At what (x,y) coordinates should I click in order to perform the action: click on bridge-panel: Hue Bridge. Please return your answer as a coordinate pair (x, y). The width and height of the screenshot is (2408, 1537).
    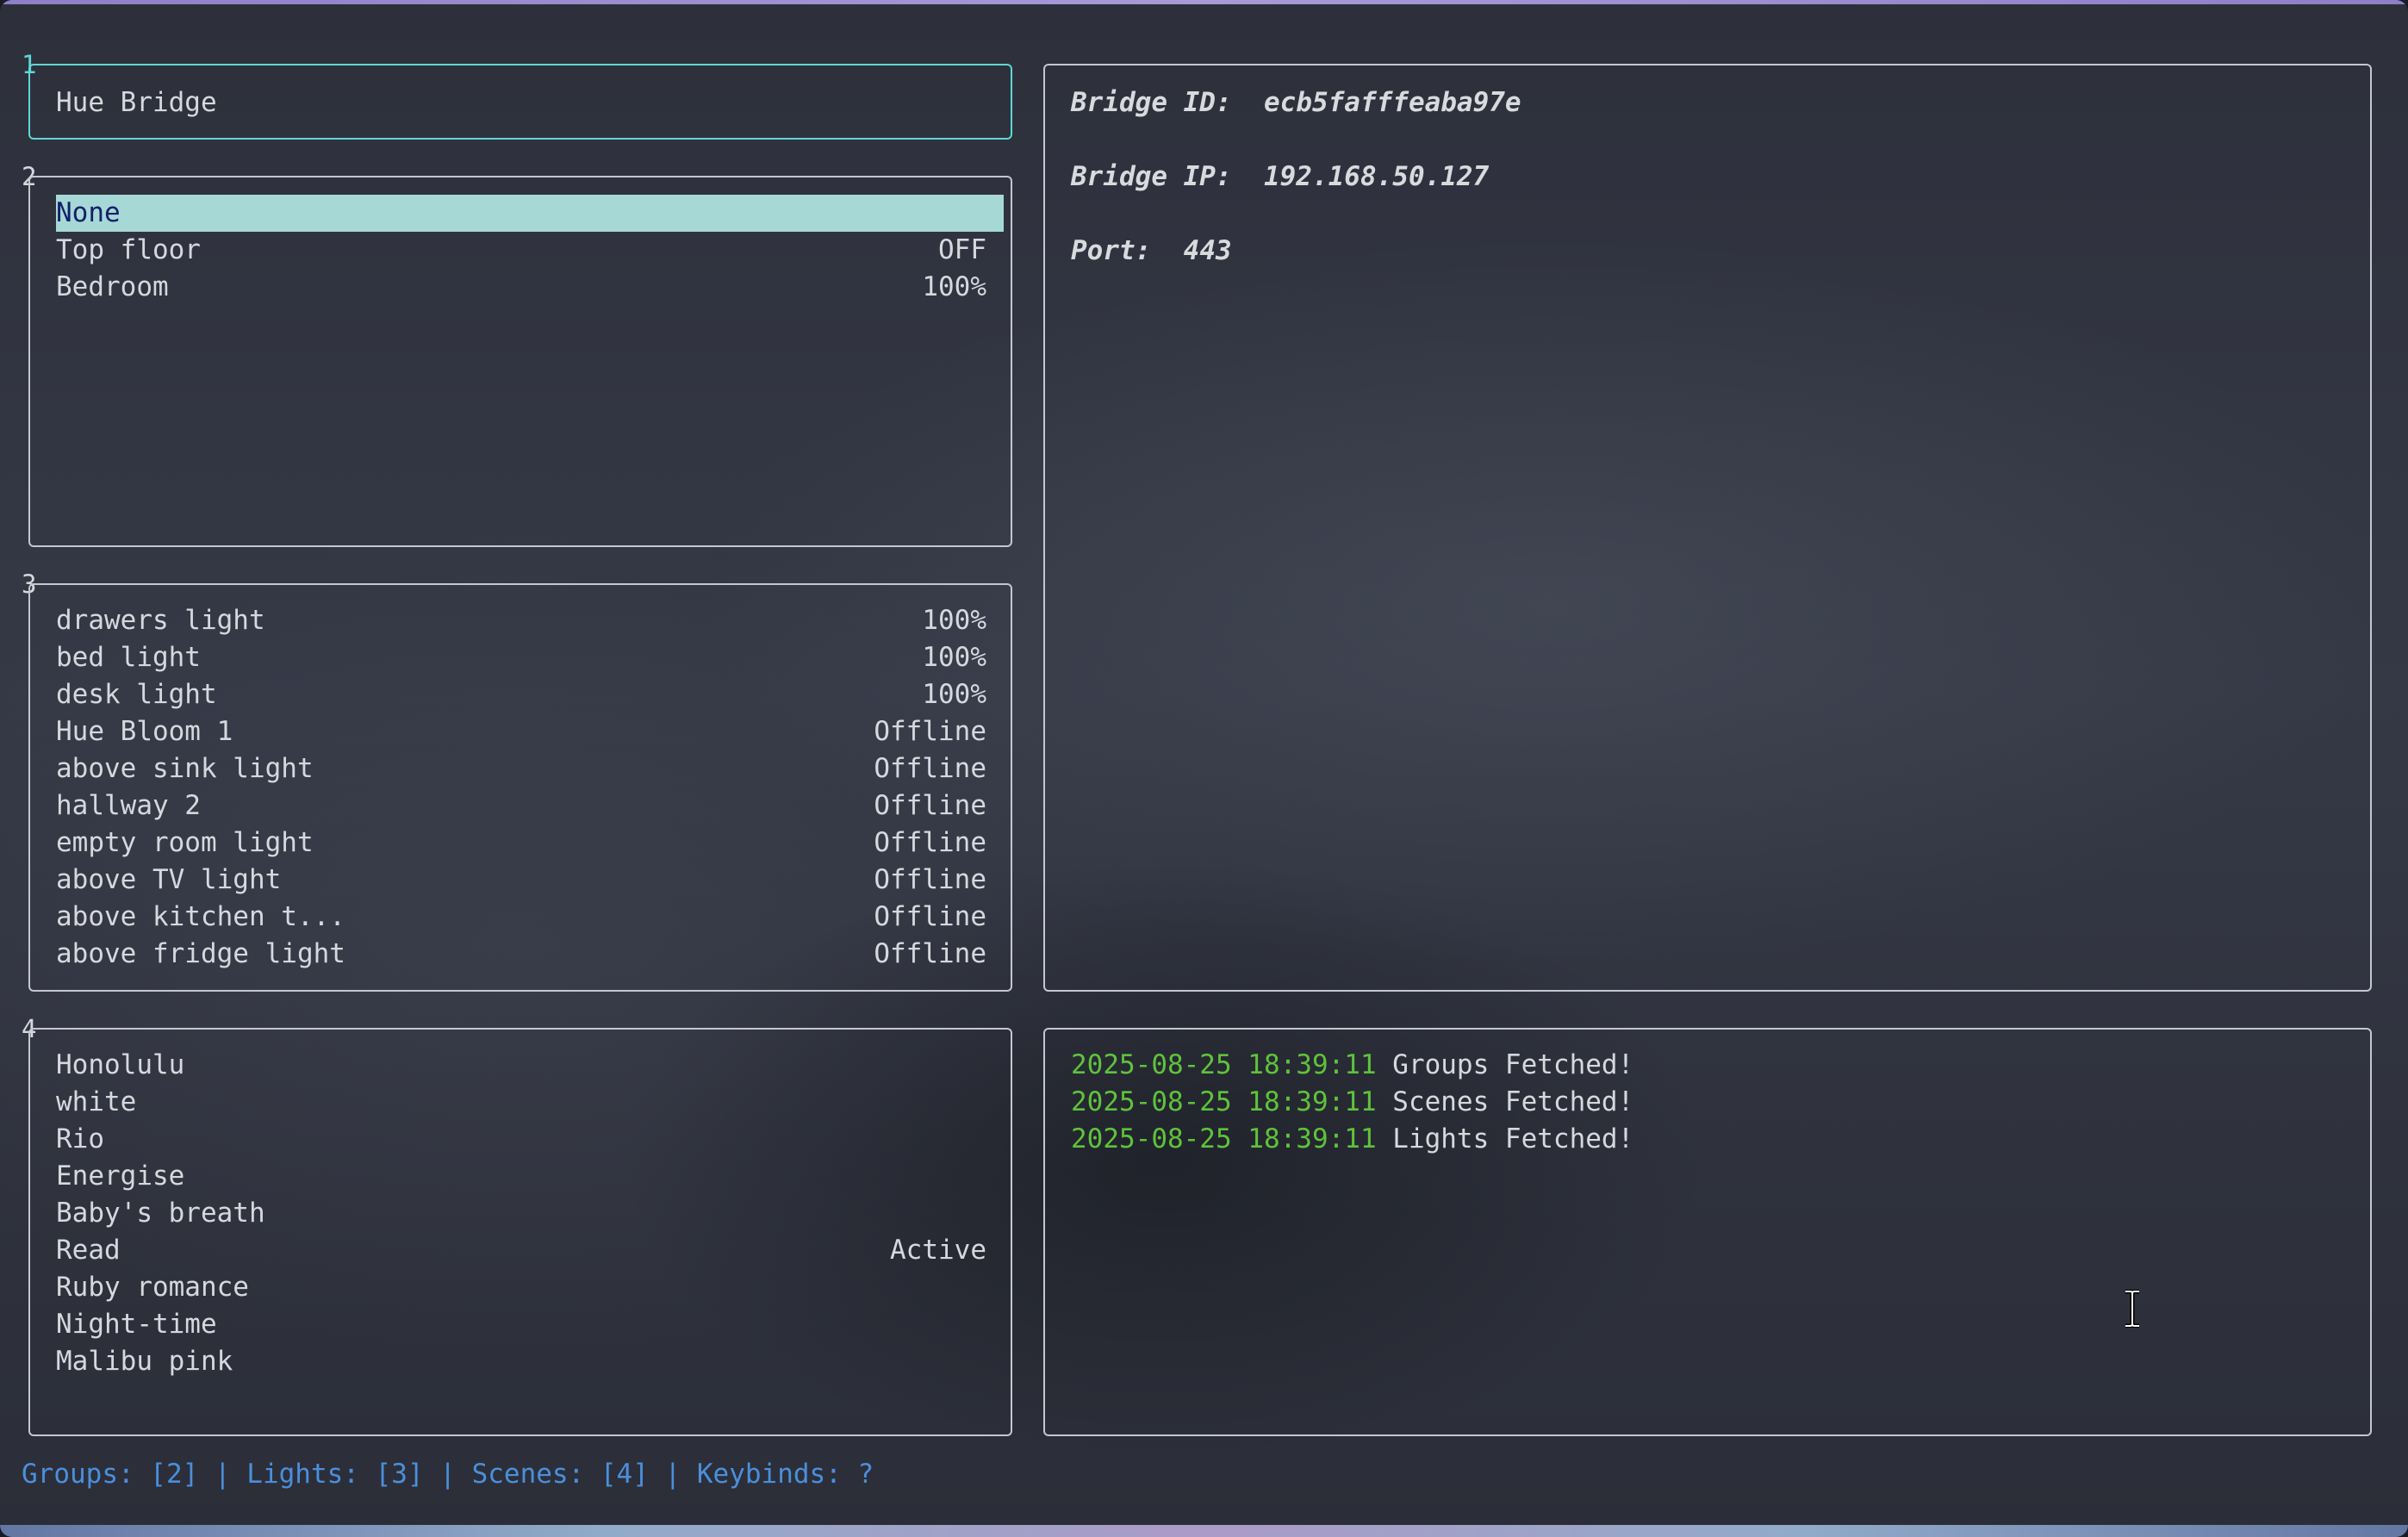
    Looking at the image, I should click on (520, 102).